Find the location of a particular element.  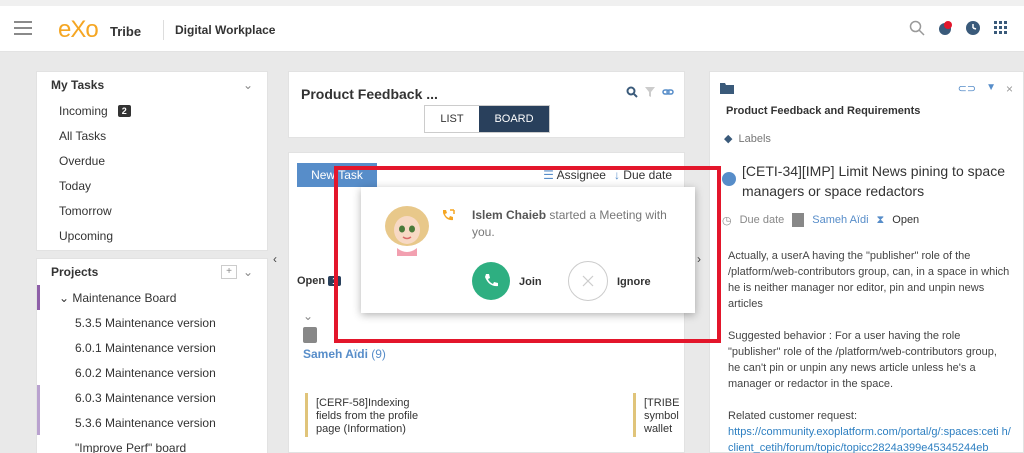

phone-icon is located at coordinates (491, 280).